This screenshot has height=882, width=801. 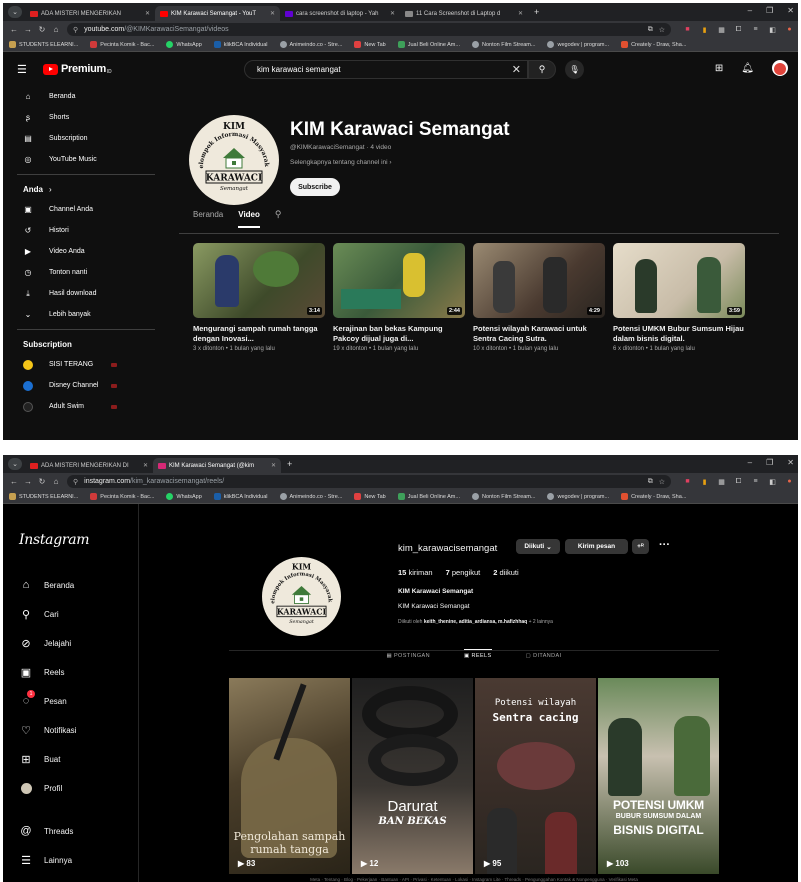 What do you see at coordinates (721, 482) in the screenshot?
I see `extension-icon: ▦` at bounding box center [721, 482].